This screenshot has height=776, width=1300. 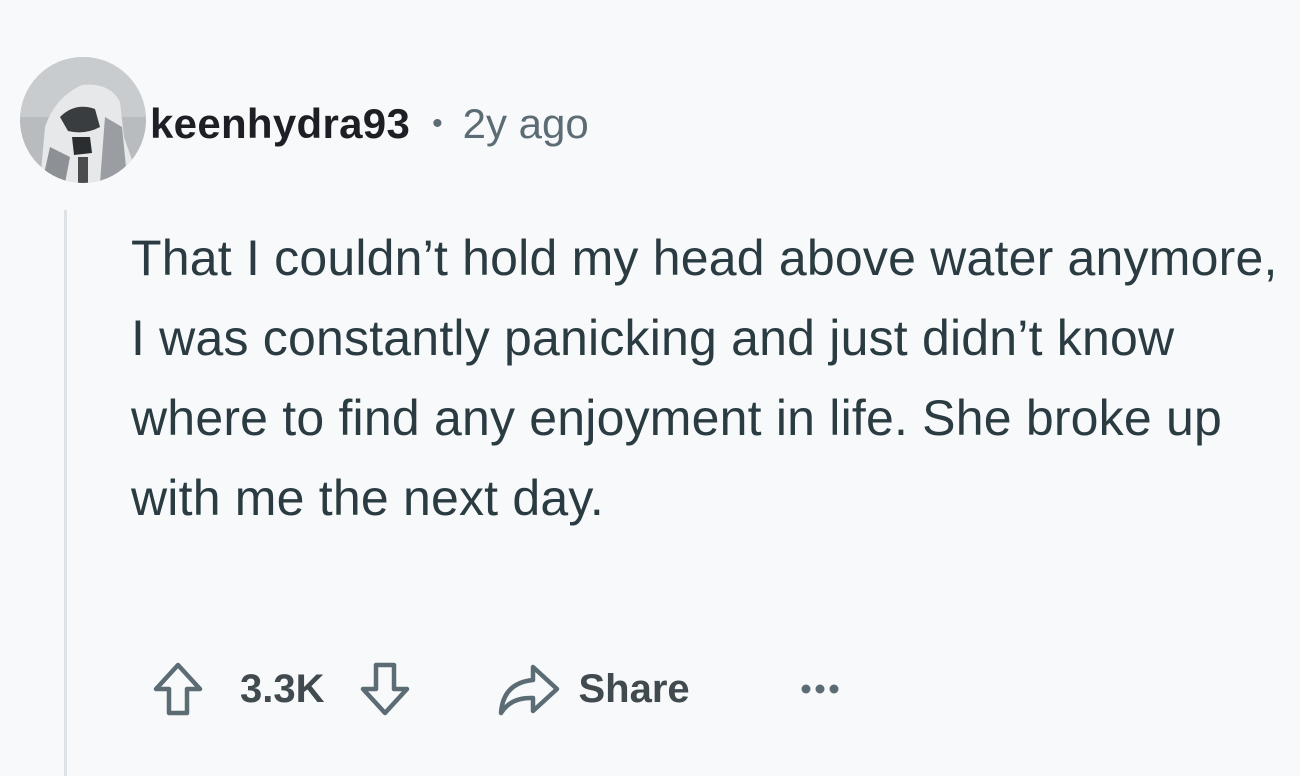 What do you see at coordinates (493, 689) in the screenshot?
I see `action-bar: 3.3K Share` at bounding box center [493, 689].